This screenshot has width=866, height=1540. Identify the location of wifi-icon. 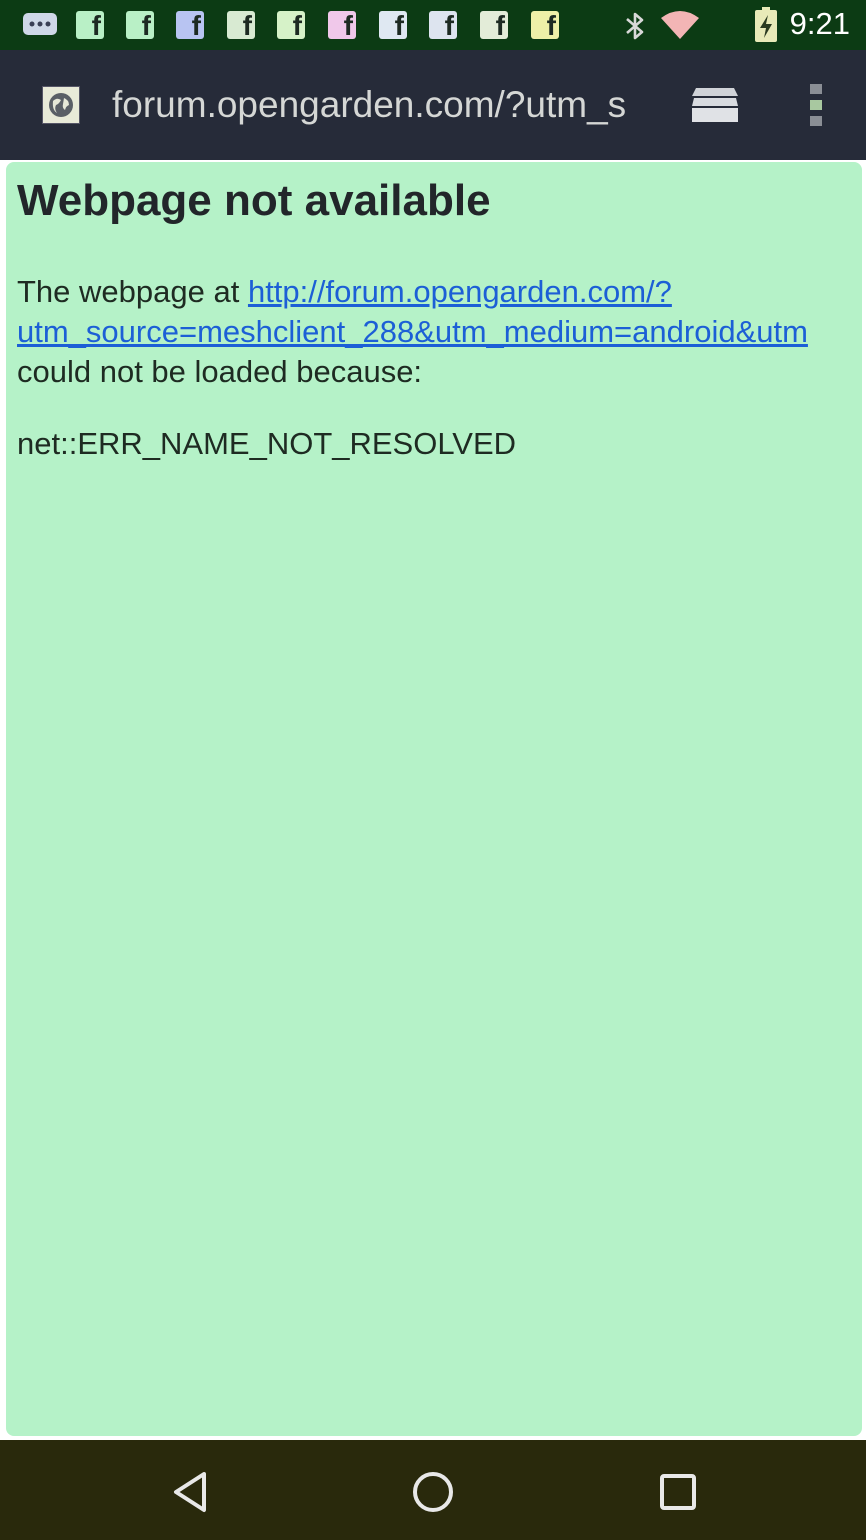
(680, 25).